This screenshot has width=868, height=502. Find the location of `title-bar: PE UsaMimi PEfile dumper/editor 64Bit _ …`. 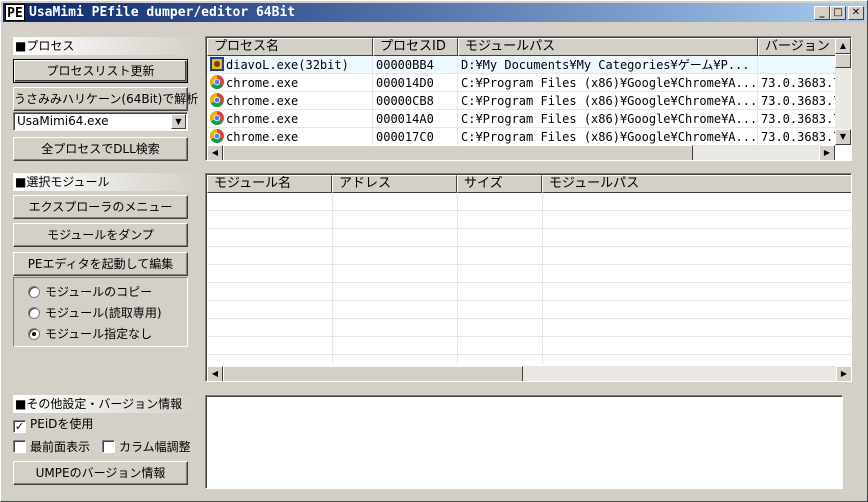

title-bar: PE UsaMimi PEfile dumper/editor 64Bit _ … is located at coordinates (434, 12).